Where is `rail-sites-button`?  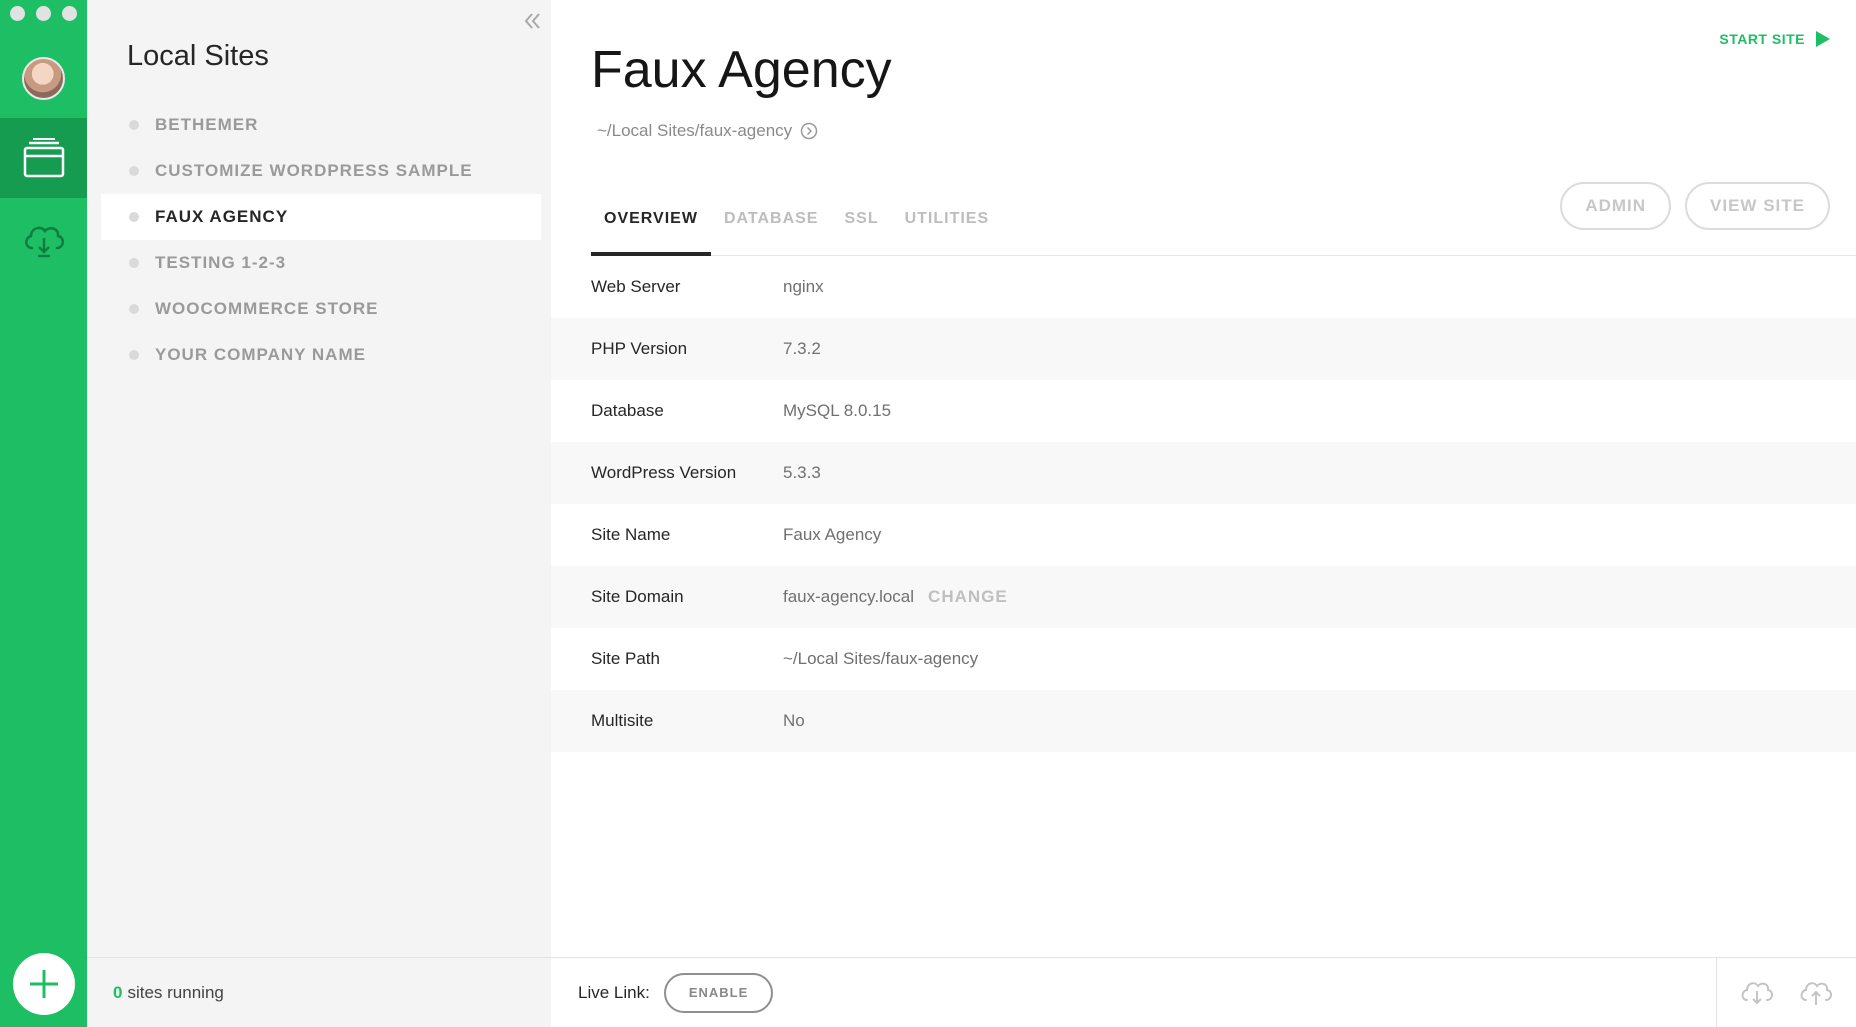 rail-sites-button is located at coordinates (43, 158).